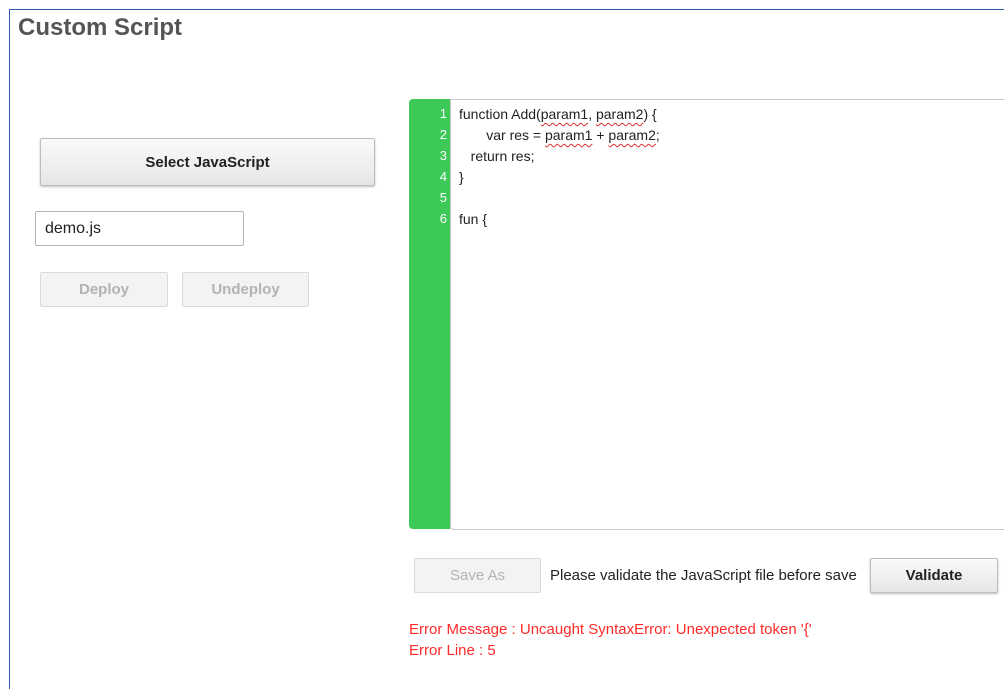  What do you see at coordinates (934, 575) in the screenshot?
I see `validate-button: Validate` at bounding box center [934, 575].